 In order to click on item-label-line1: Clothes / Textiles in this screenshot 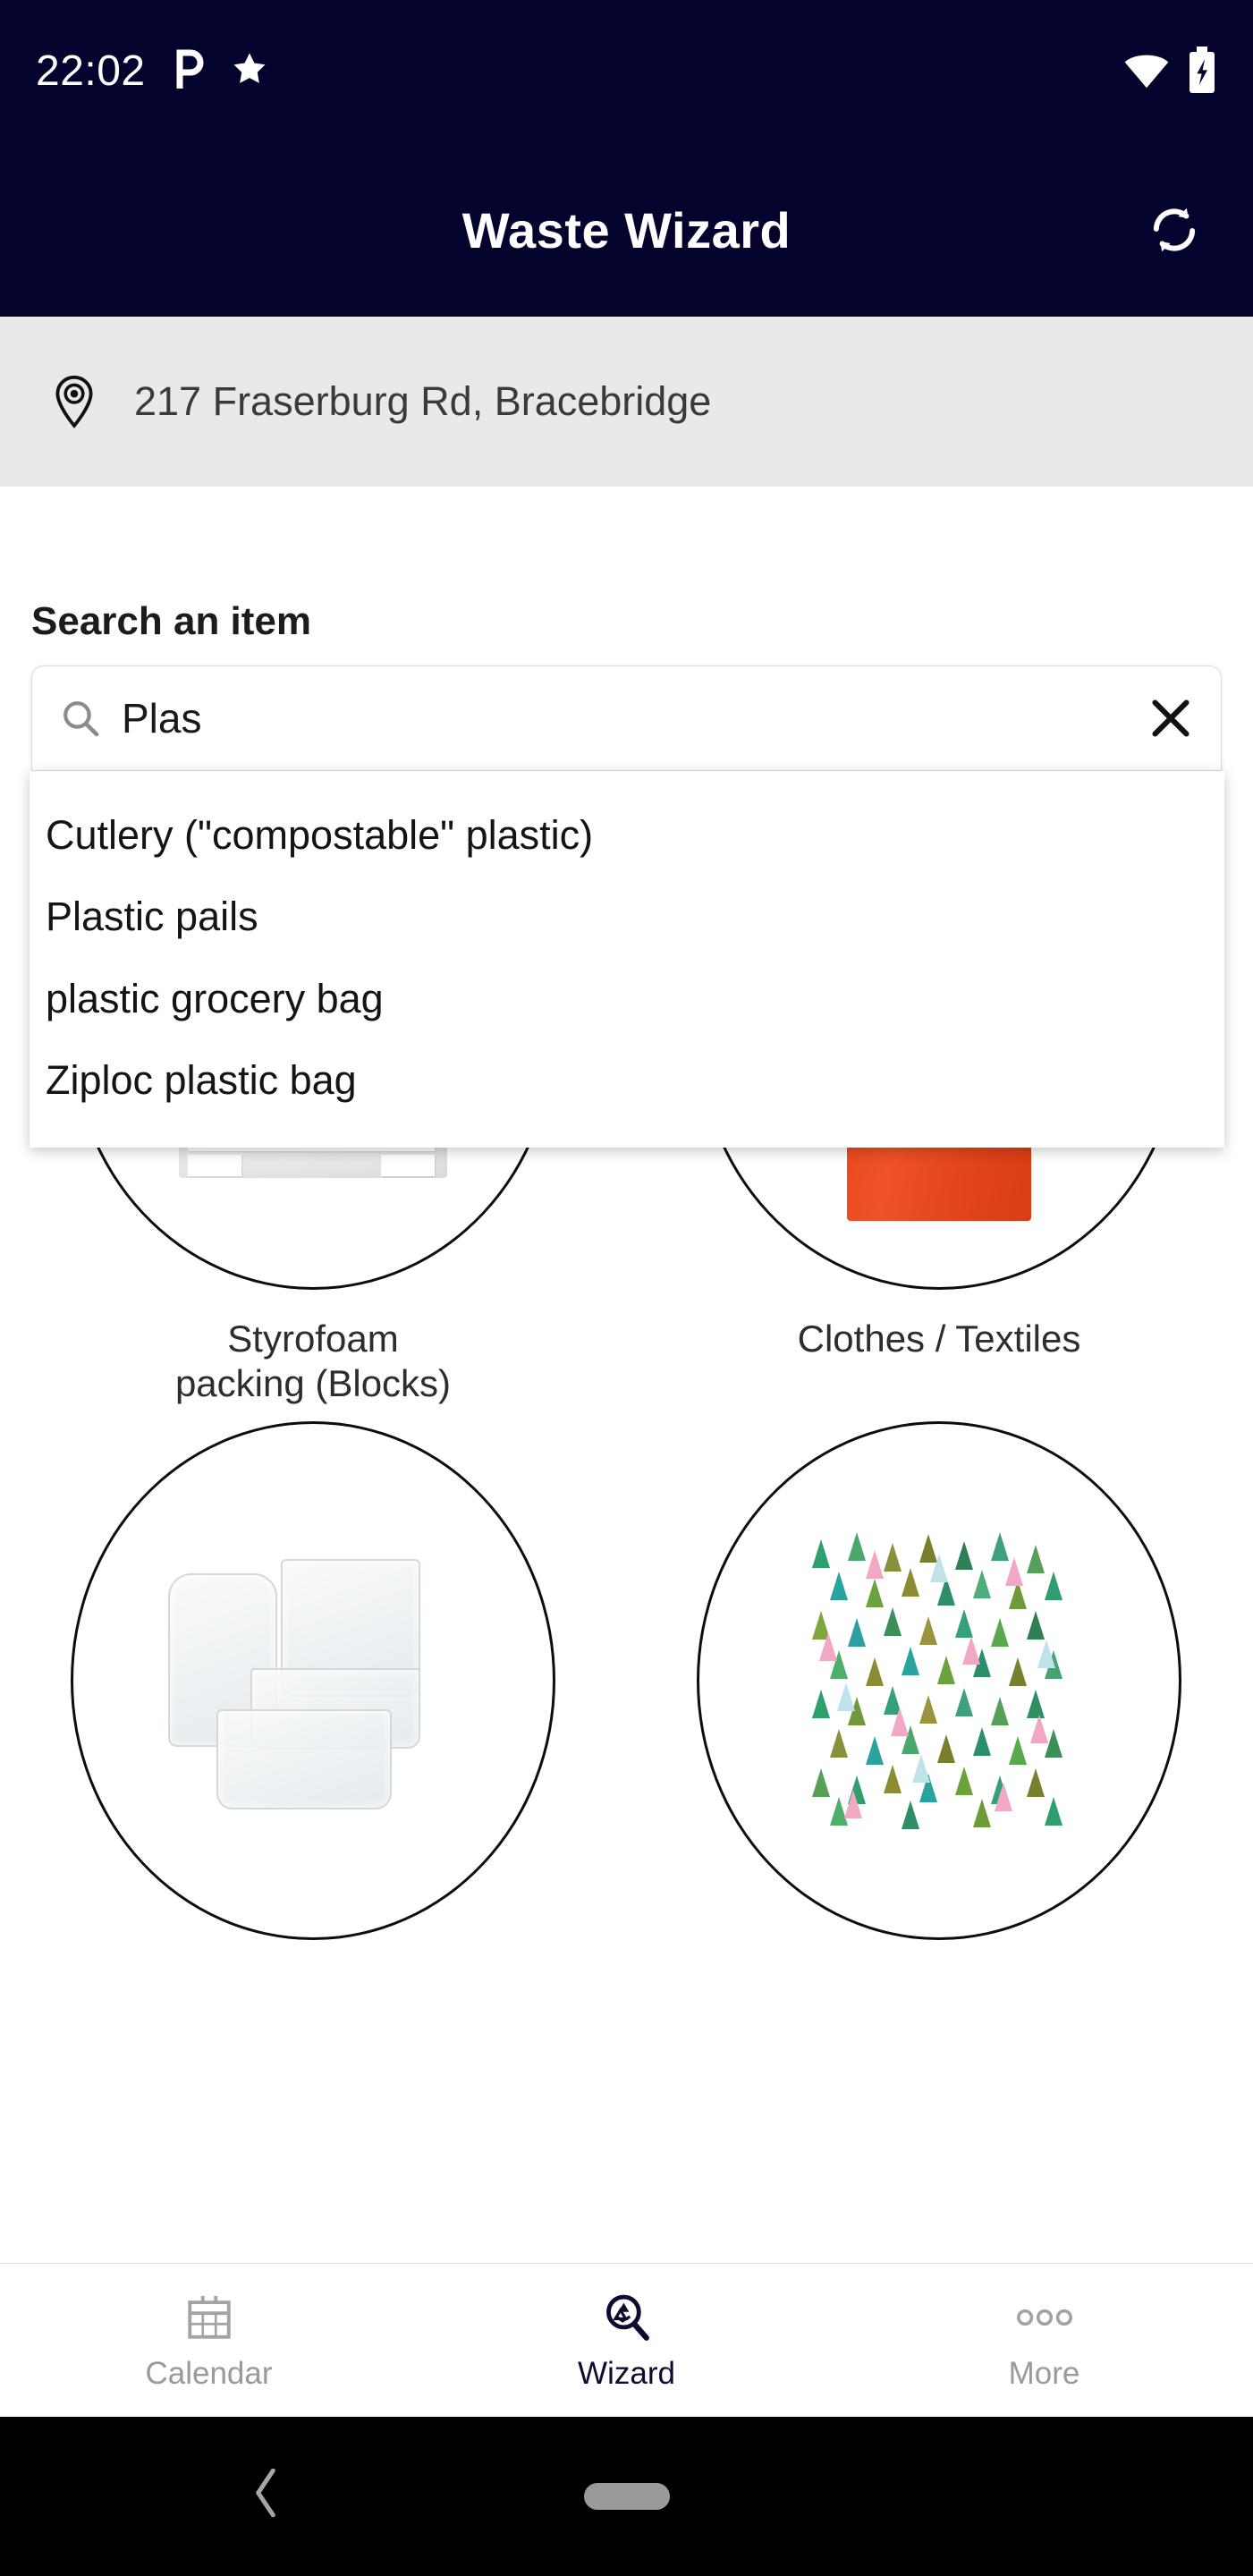, I will do `click(939, 1339)`.